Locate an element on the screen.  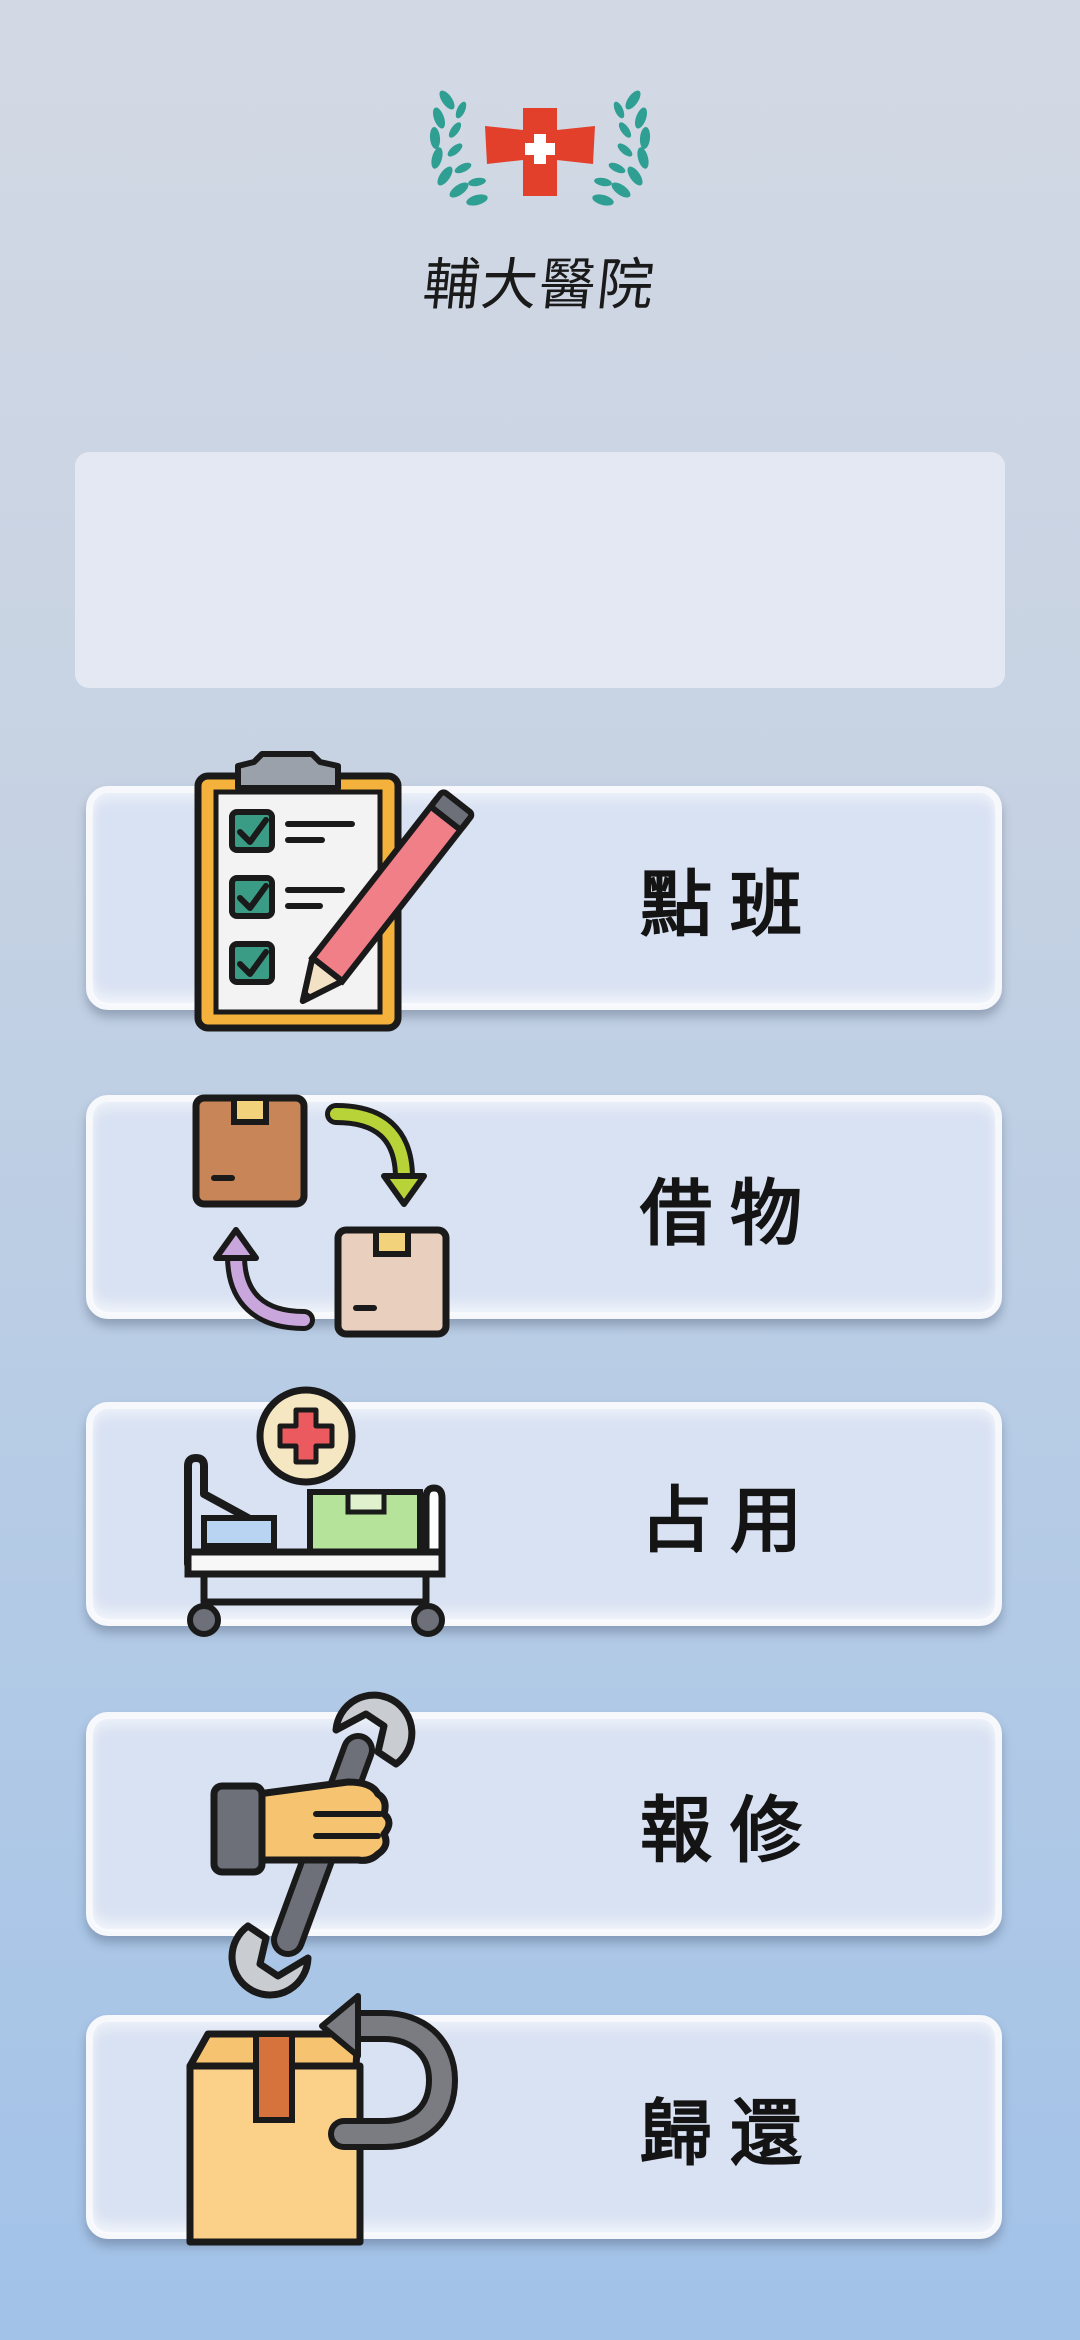
borrow-label: 借物 is located at coordinates (729, 1213).